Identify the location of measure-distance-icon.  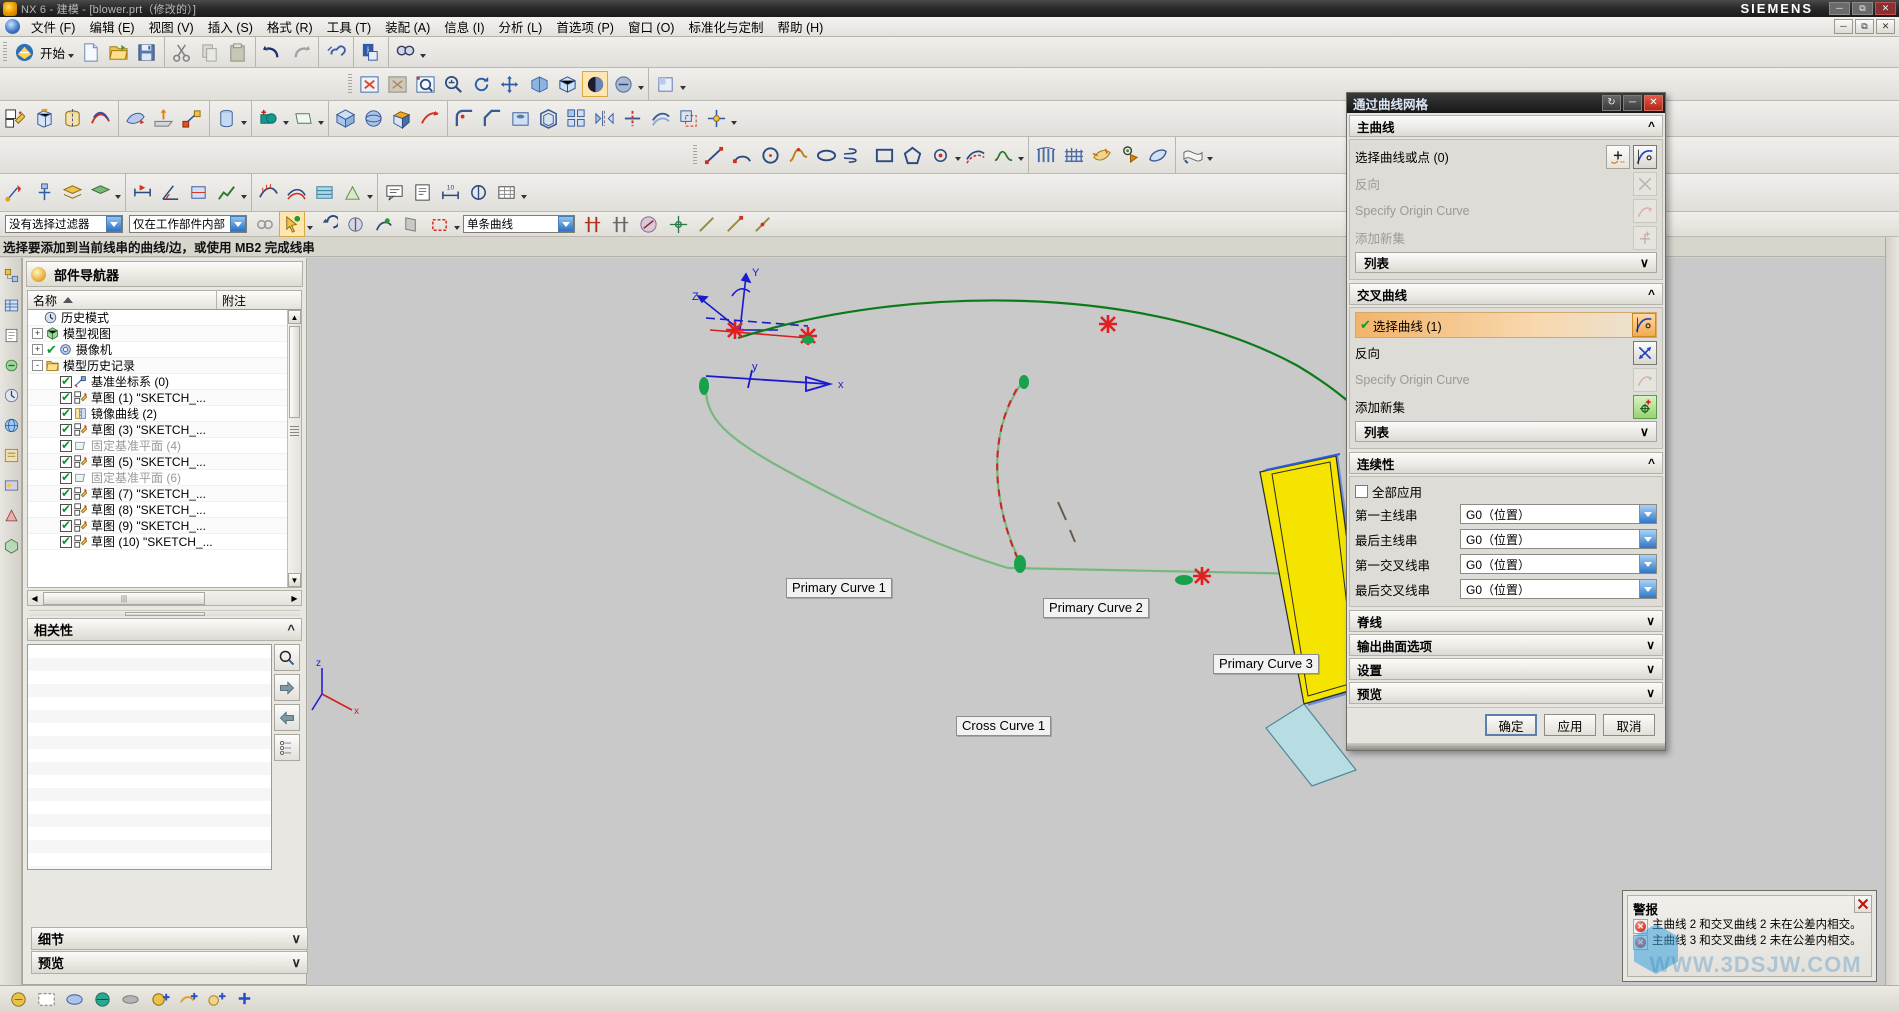
(142, 193).